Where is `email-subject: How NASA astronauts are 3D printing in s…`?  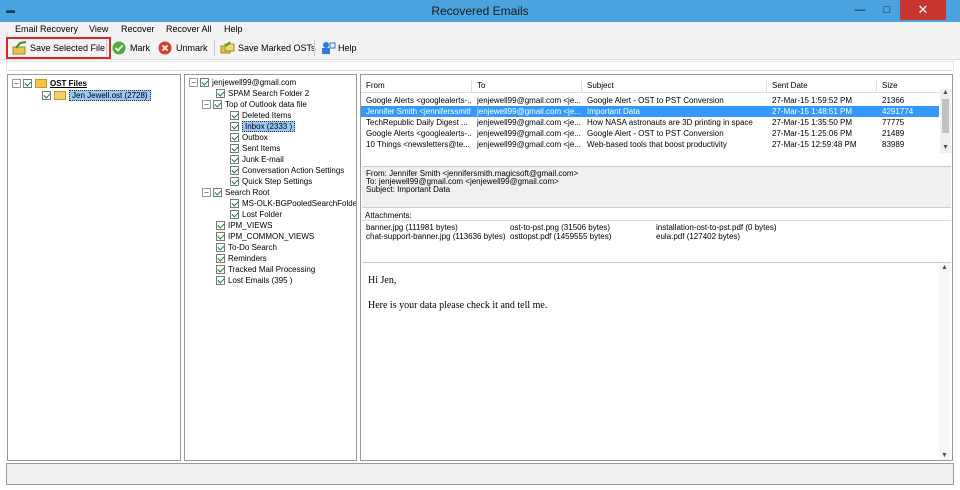
email-subject: How NASA astronauts are 3D printing in s… is located at coordinates (670, 122).